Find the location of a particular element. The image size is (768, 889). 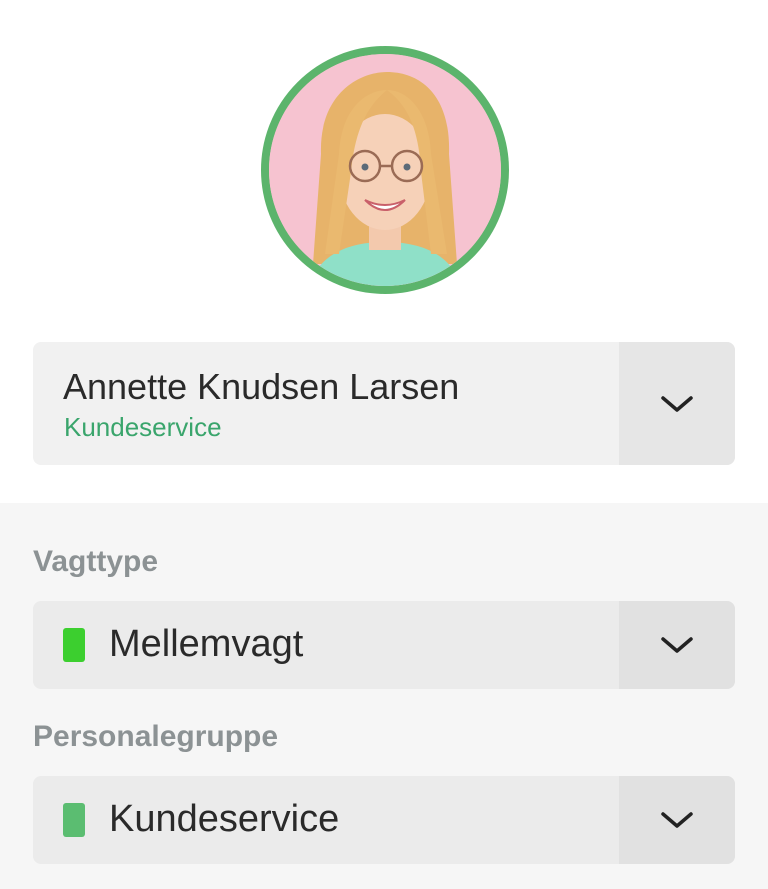

shift-type-value: Mellemvagt is located at coordinates (206, 644).